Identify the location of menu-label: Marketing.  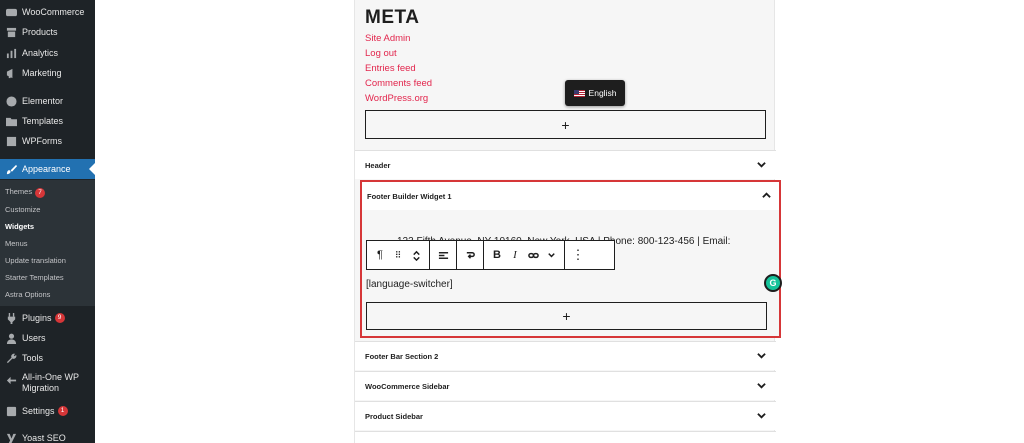
(42, 73).